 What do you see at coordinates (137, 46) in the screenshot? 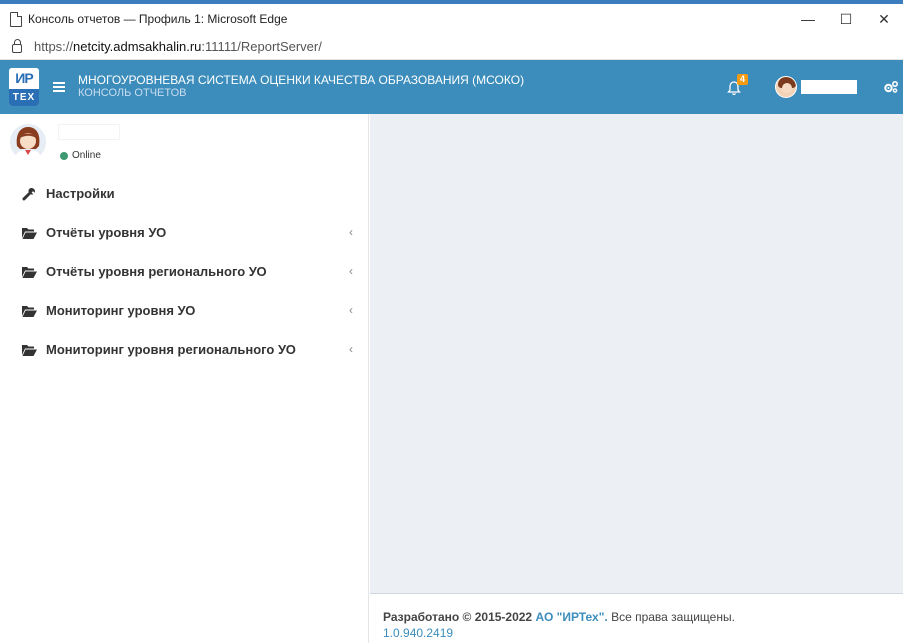
I see `url-host: netcity.admsakhalin.ru` at bounding box center [137, 46].